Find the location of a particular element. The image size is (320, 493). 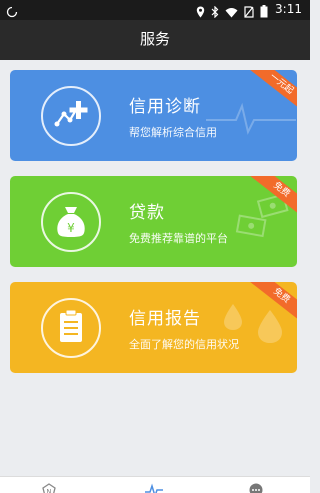

news-icon: N is located at coordinates (49, 487).